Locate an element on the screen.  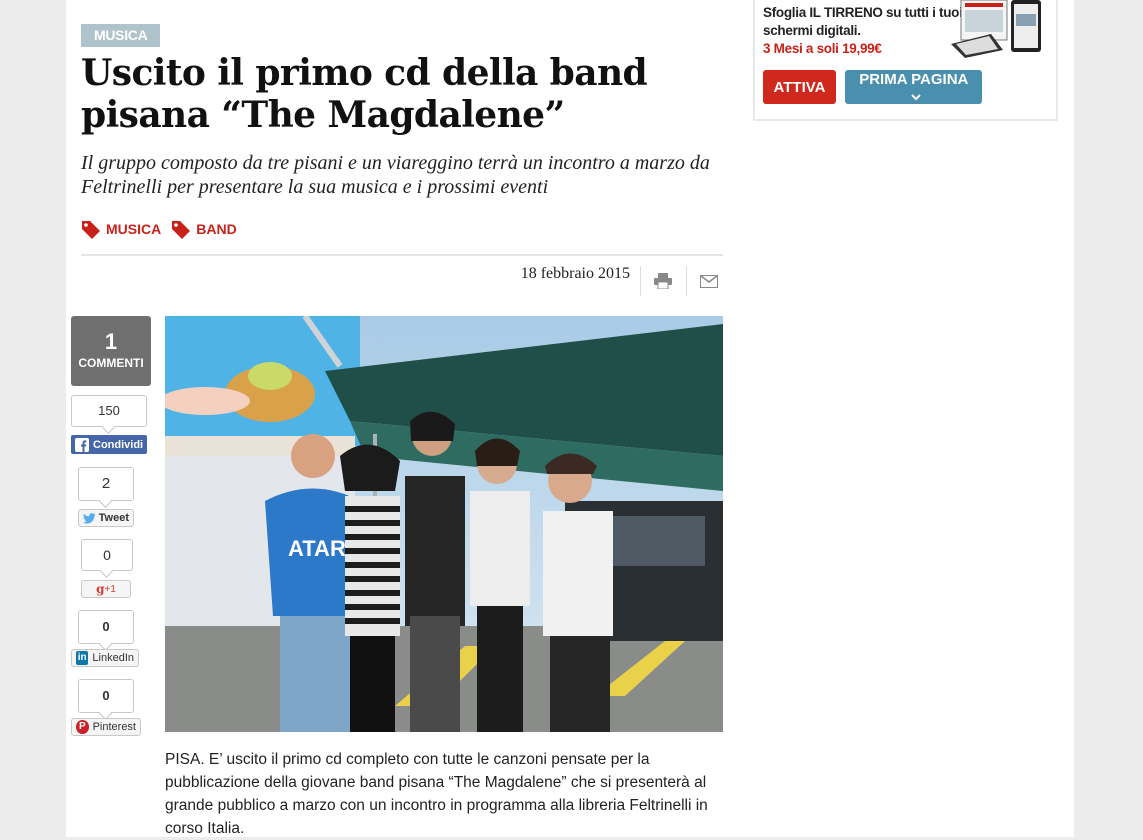
shirt-logo-text: ATAR is located at coordinates (317, 548).